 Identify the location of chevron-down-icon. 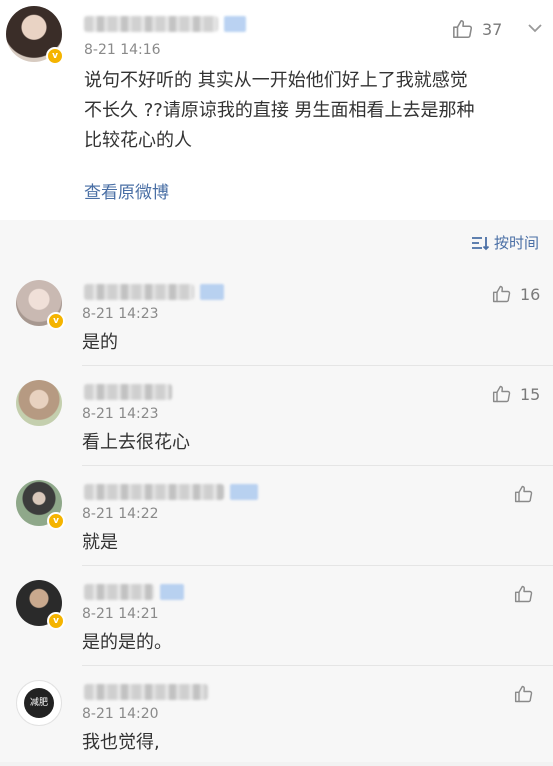
(535, 28).